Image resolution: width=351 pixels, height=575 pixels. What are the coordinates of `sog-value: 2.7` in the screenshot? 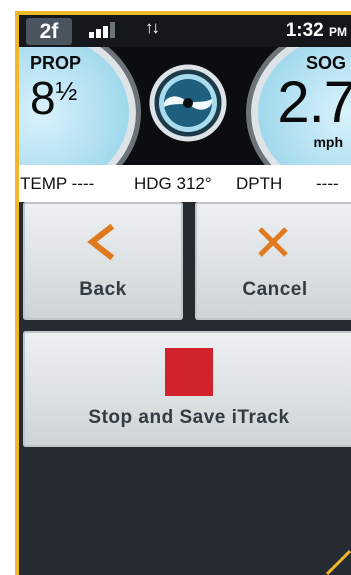 It's located at (314, 102).